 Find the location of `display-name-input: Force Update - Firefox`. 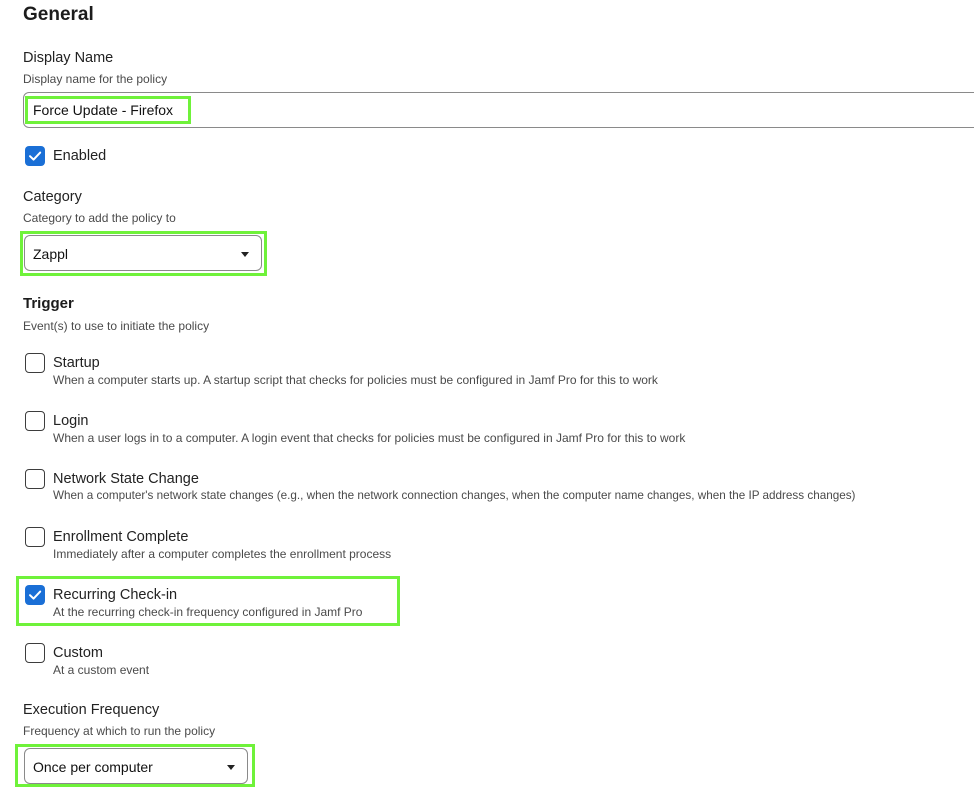

display-name-input: Force Update - Firefox is located at coordinates (498, 110).